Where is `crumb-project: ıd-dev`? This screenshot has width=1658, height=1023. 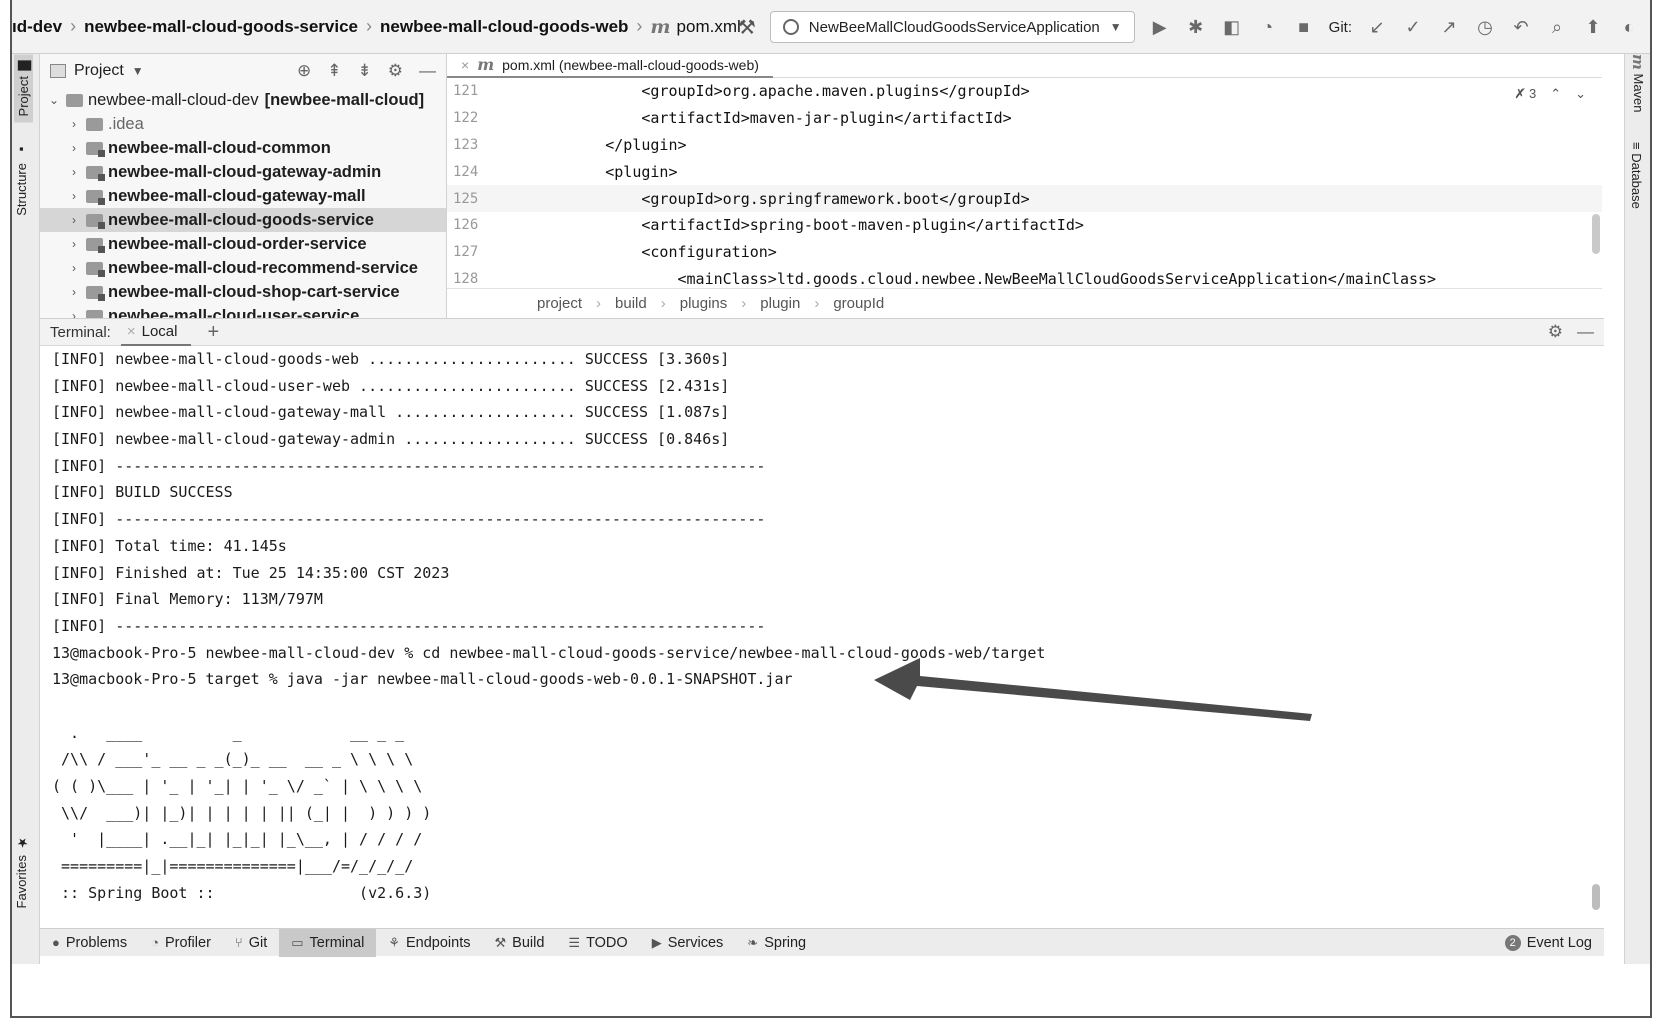 crumb-project: ıd-dev is located at coordinates (37, 27).